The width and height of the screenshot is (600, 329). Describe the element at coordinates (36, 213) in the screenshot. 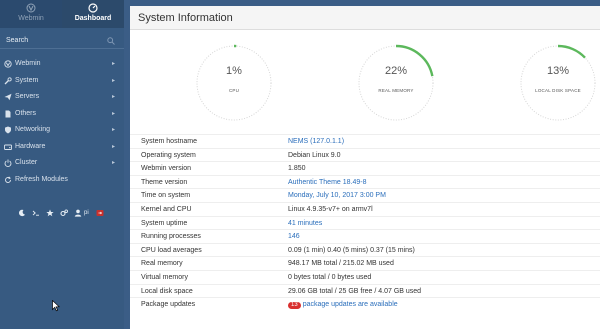

I see `terminal-icon` at that location.